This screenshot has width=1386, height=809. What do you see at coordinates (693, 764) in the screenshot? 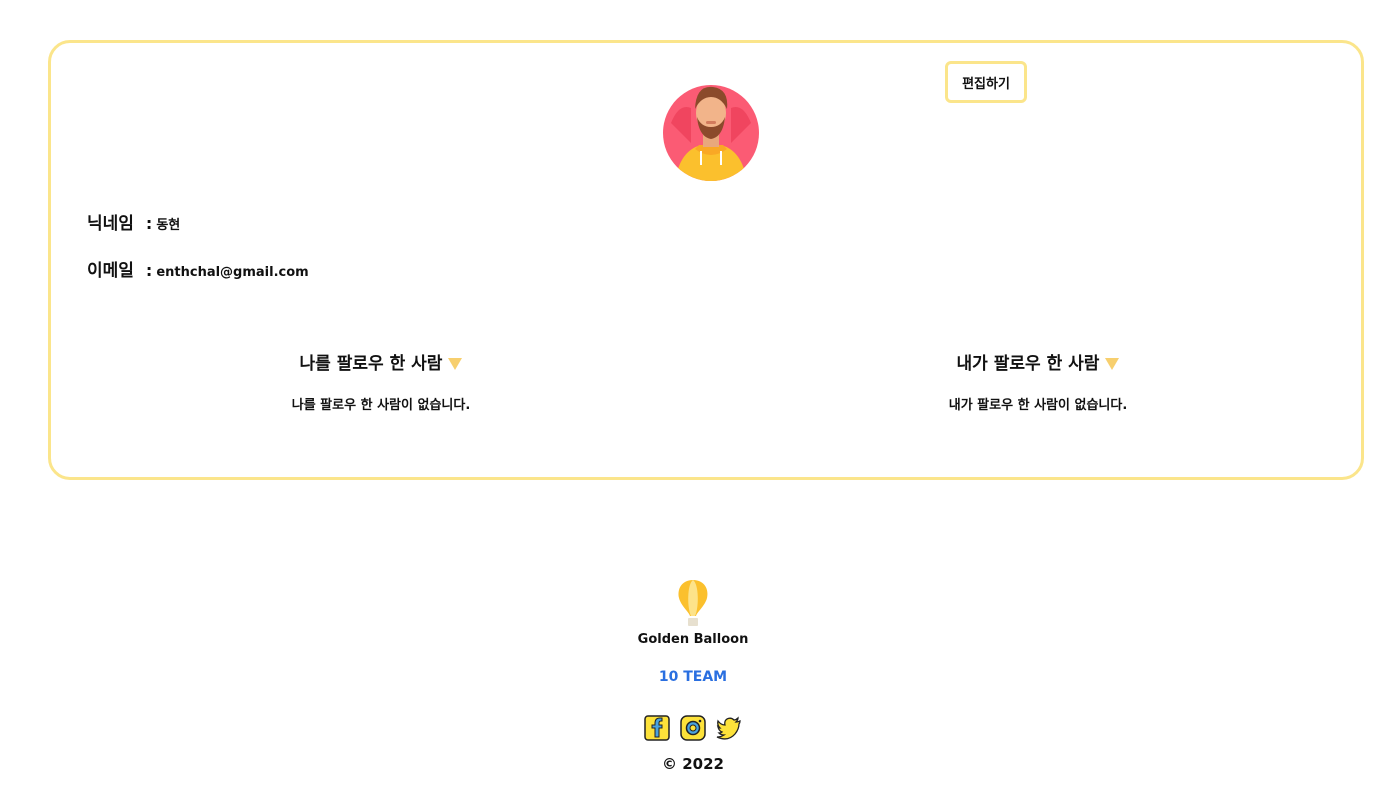
I see `copyright: © 2022` at bounding box center [693, 764].